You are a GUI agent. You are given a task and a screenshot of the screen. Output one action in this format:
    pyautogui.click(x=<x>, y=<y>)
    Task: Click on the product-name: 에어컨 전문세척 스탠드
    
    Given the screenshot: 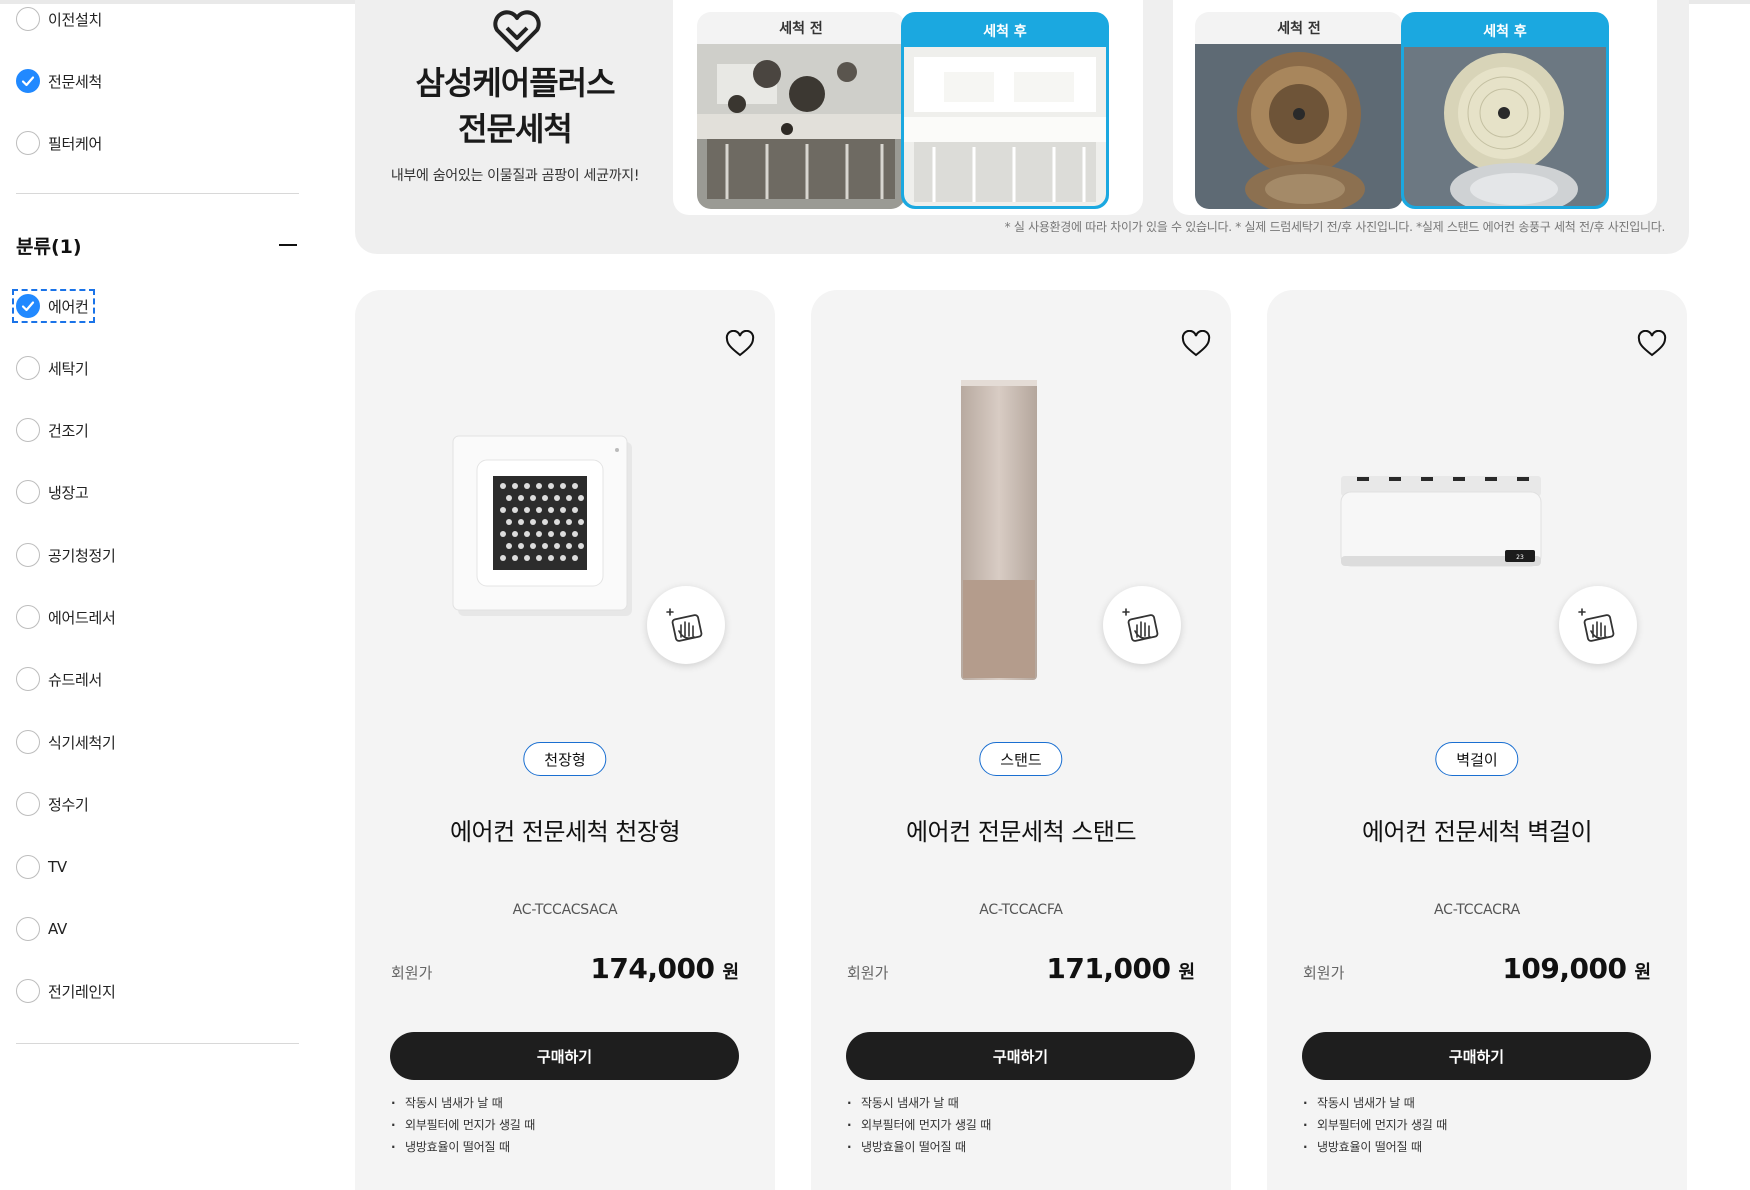 What is the action you would take?
    pyautogui.click(x=1021, y=829)
    